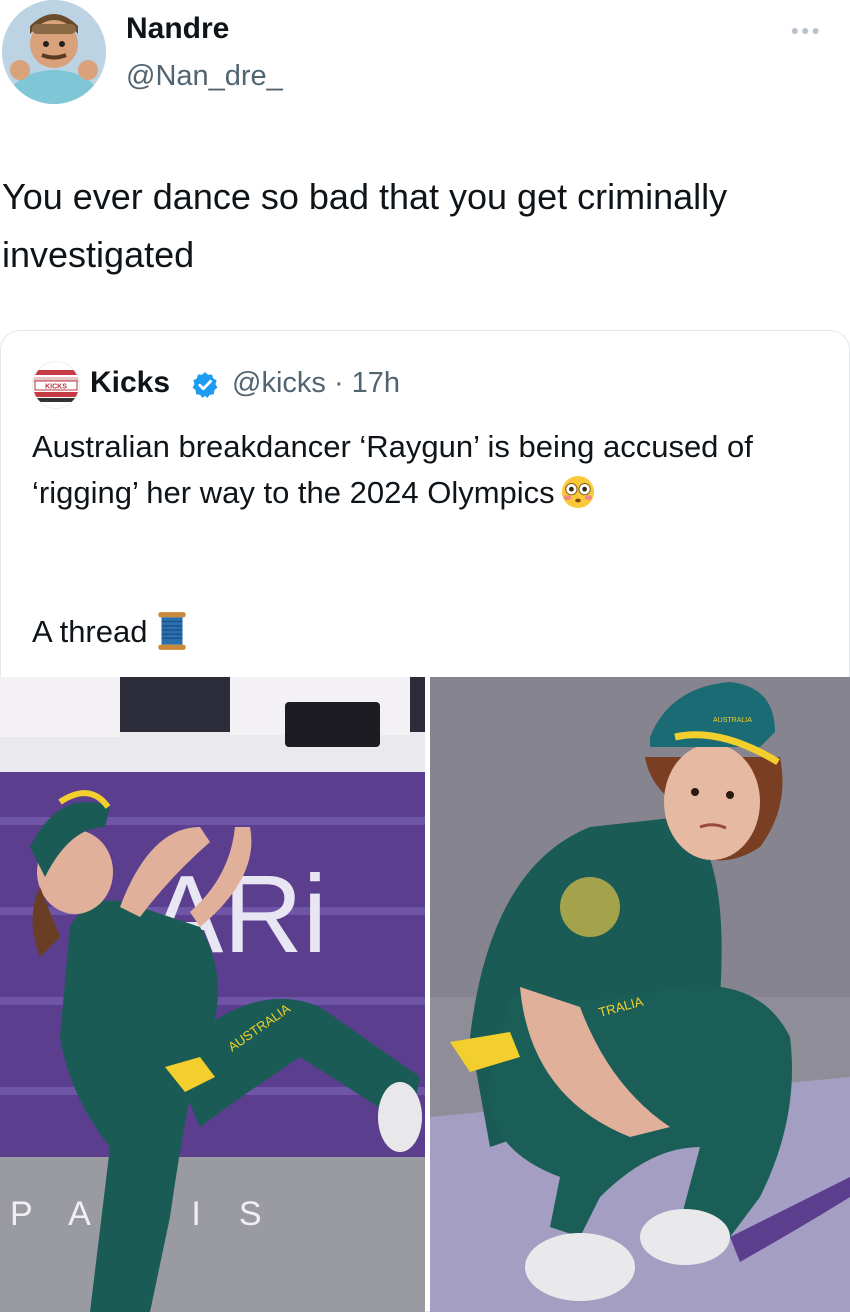 The height and width of the screenshot is (1312, 850). I want to click on more-options-icon: ●●●, so click(806, 30).